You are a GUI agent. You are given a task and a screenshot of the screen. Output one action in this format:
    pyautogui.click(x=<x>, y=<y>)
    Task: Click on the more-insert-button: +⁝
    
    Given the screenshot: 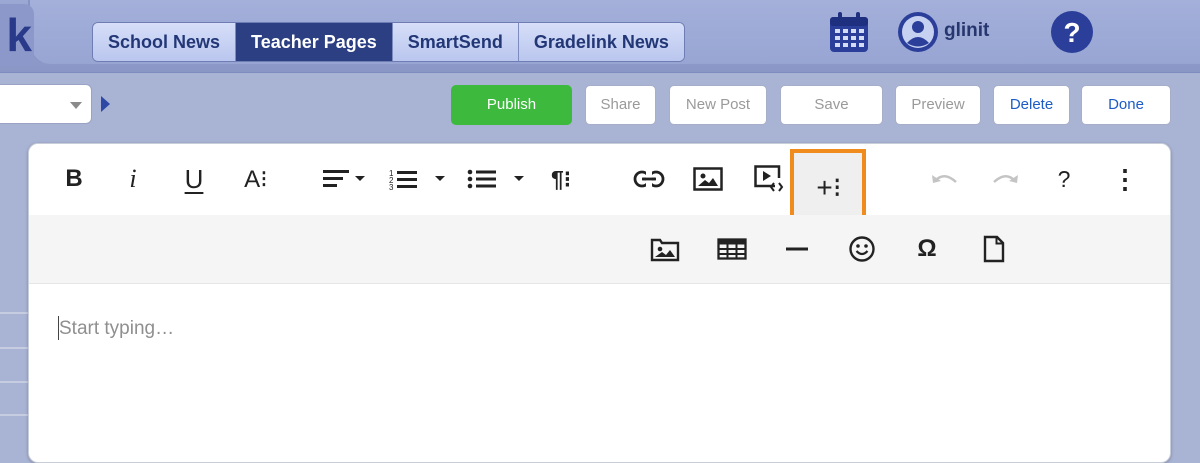 What is the action you would take?
    pyautogui.click(x=829, y=187)
    